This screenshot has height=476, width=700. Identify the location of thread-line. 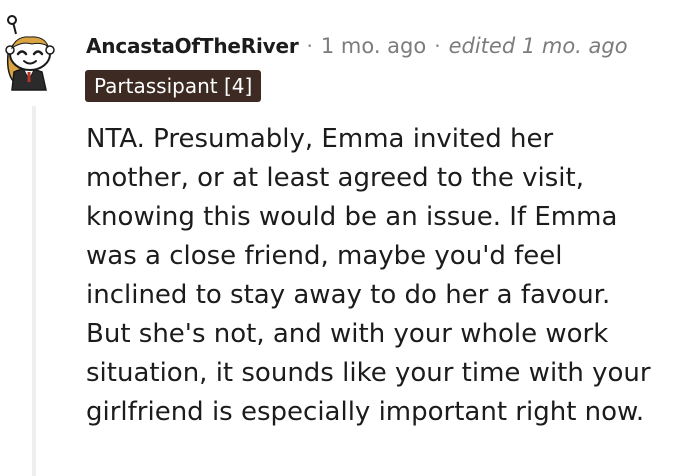
(34, 291).